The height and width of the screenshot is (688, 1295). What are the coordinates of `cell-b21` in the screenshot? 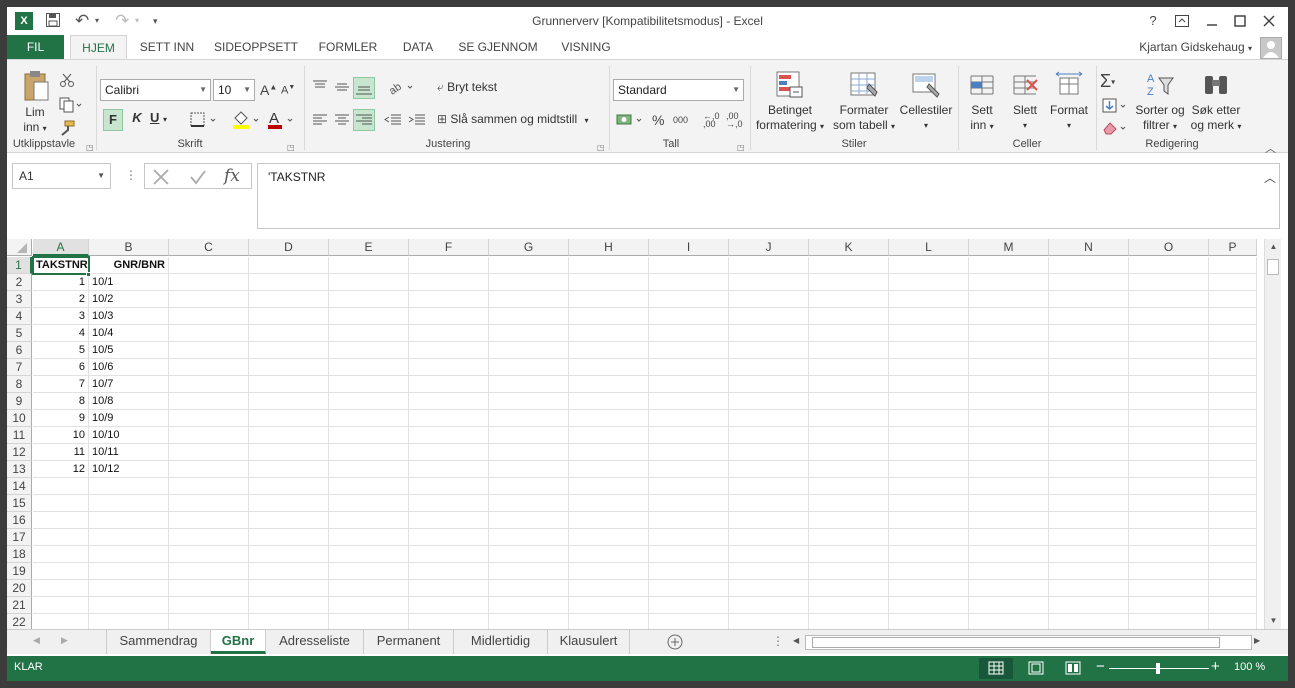 It's located at (129, 605).